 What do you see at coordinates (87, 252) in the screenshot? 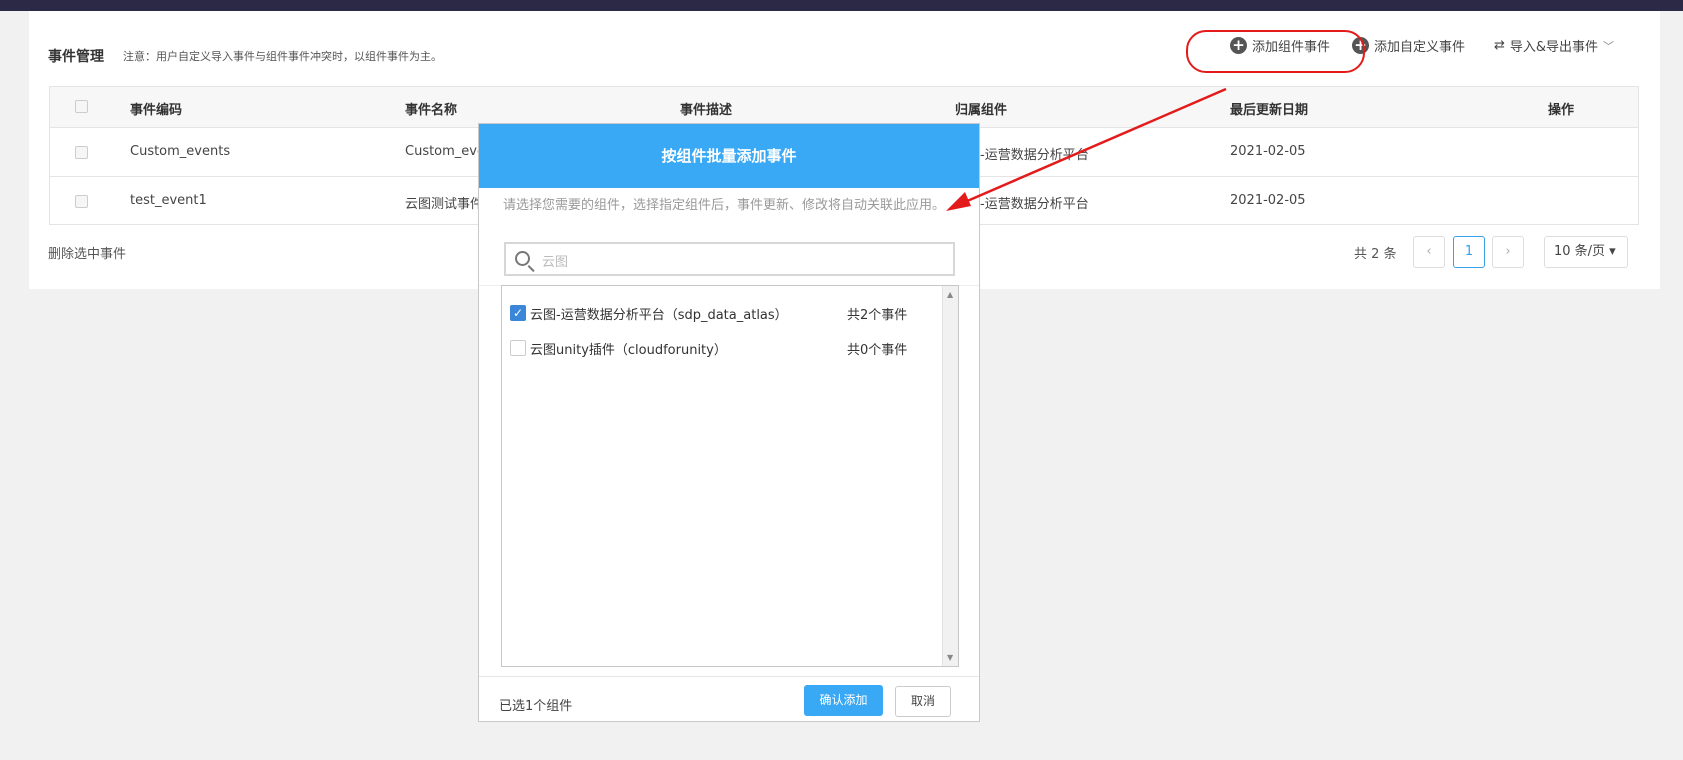
I see `delete-selected-link: 删除选中事件` at bounding box center [87, 252].